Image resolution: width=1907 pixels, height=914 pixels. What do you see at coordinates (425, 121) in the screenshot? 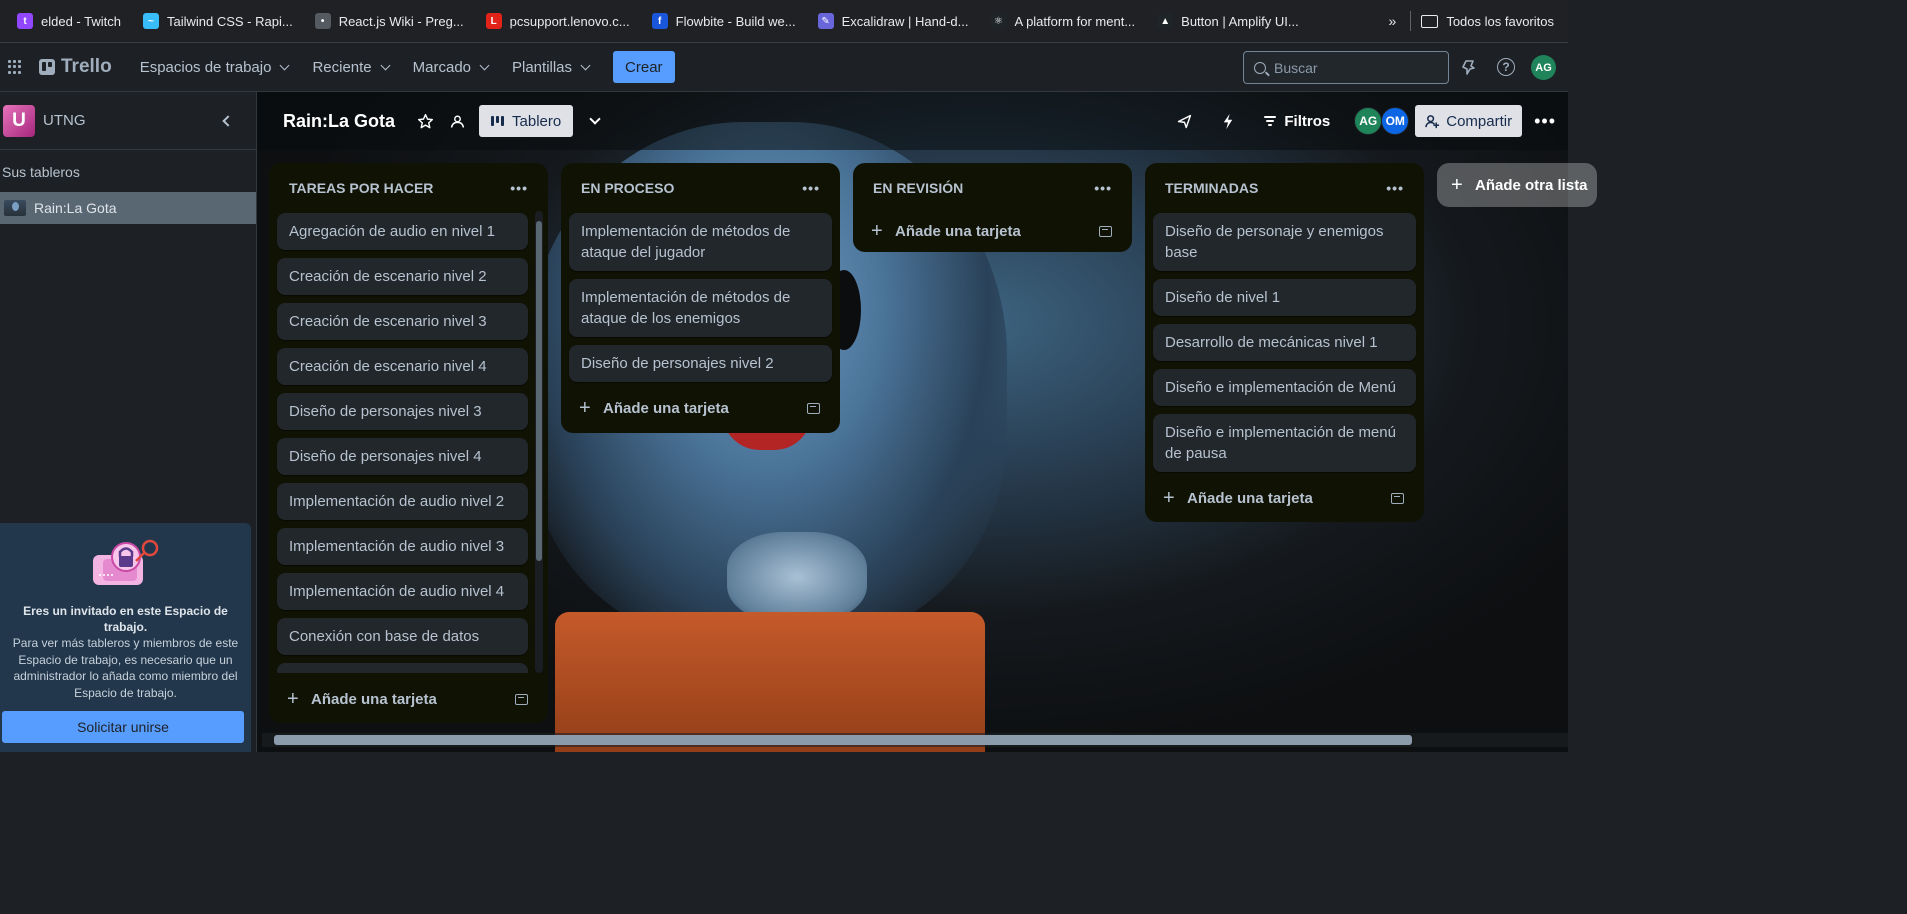
I see `star-icon` at bounding box center [425, 121].